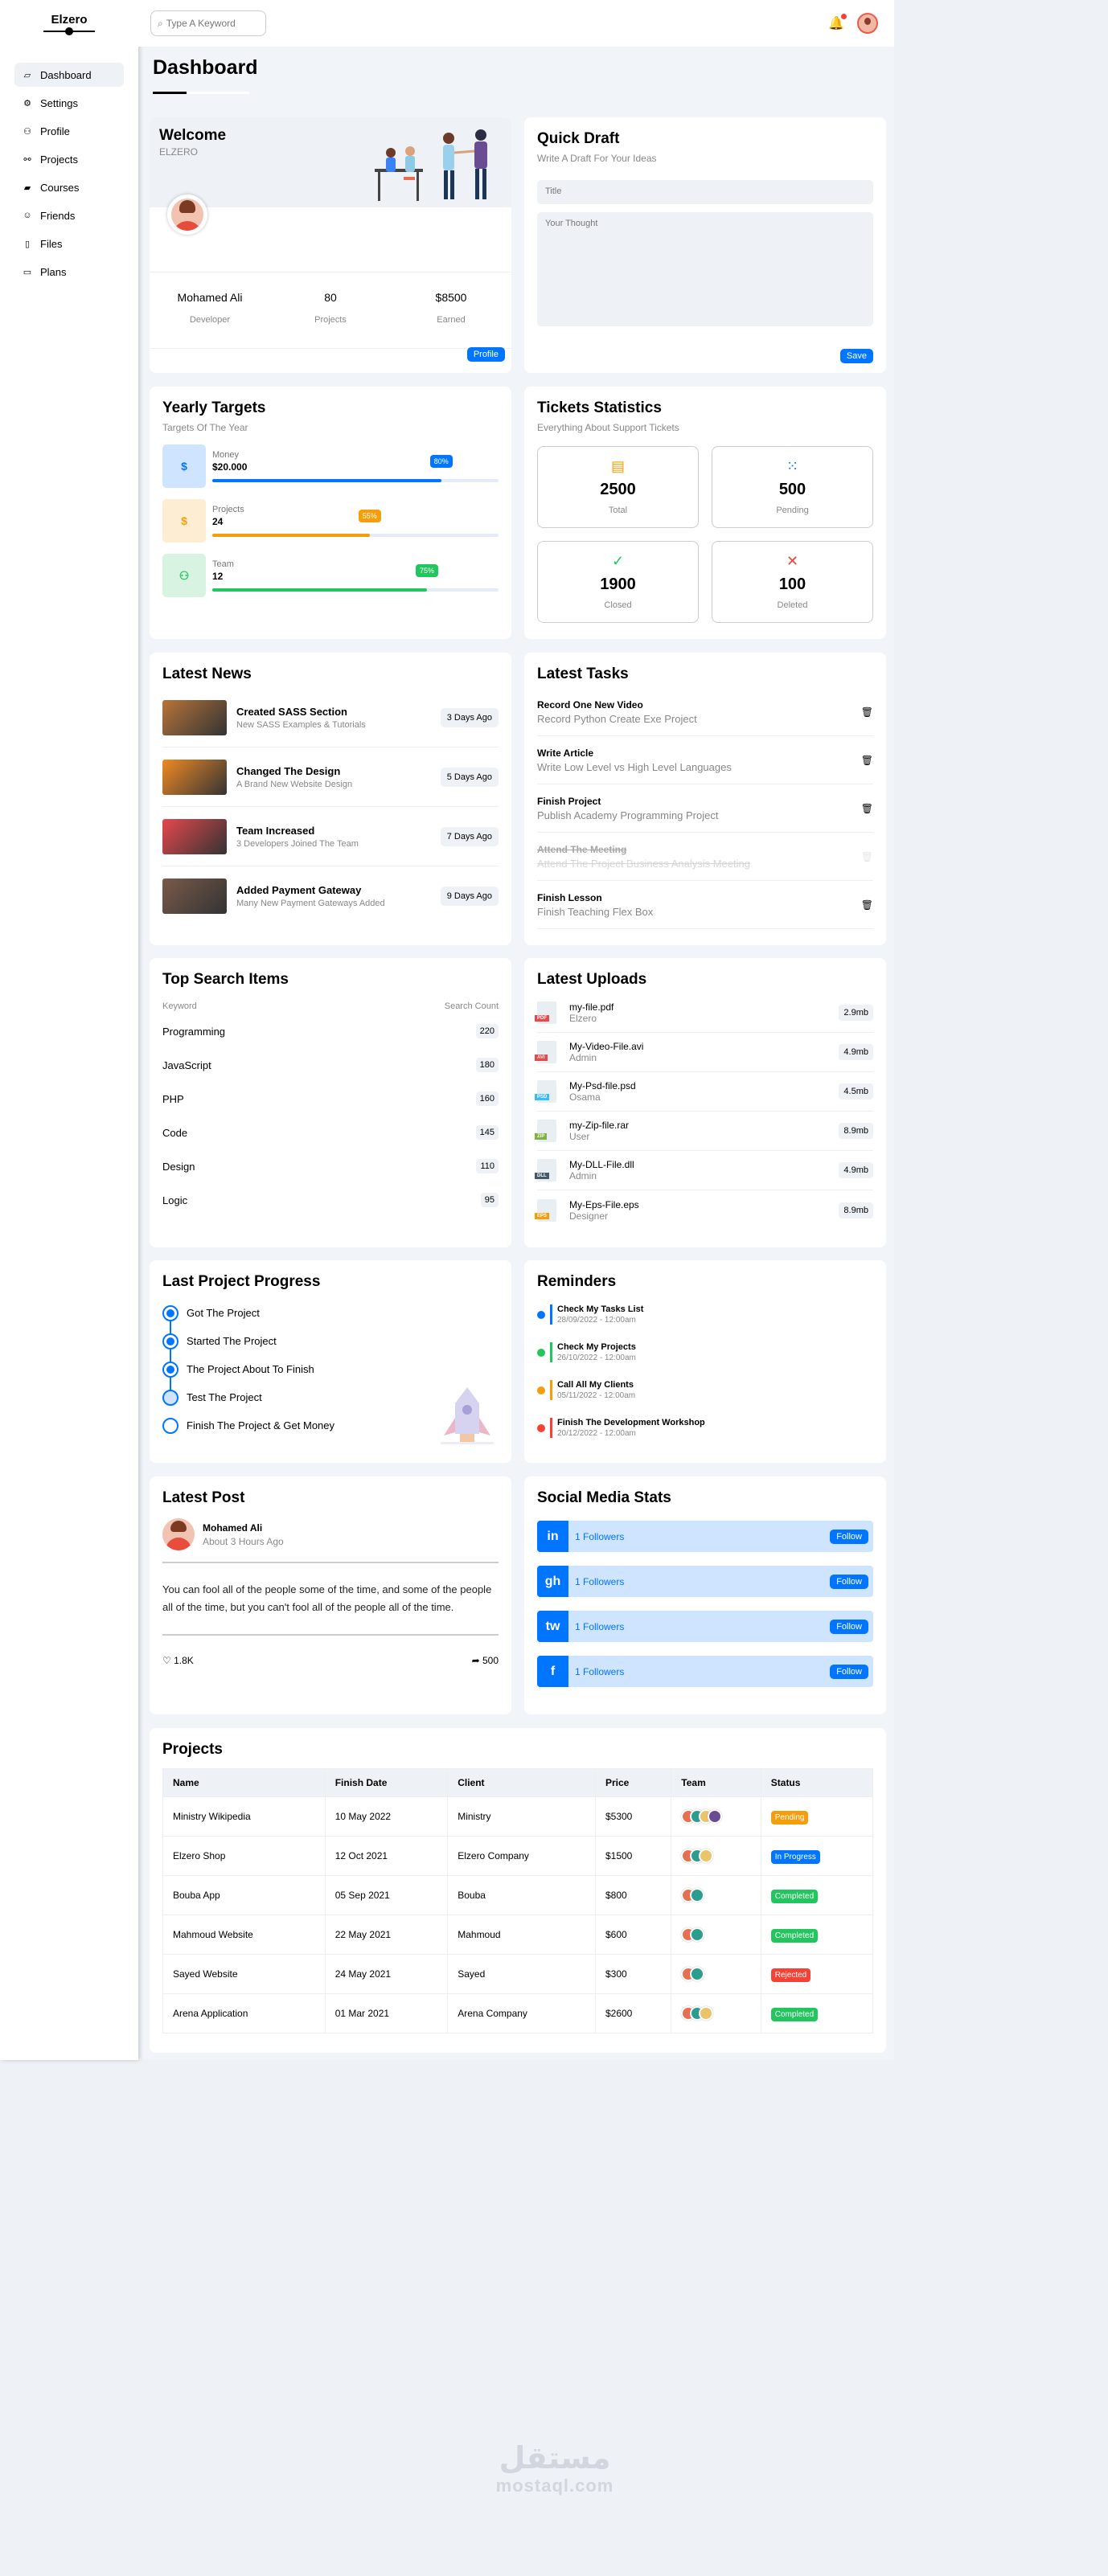 The height and width of the screenshot is (2576, 1108). Describe the element at coordinates (489, 1200) in the screenshot. I see `search-count: 95` at that location.